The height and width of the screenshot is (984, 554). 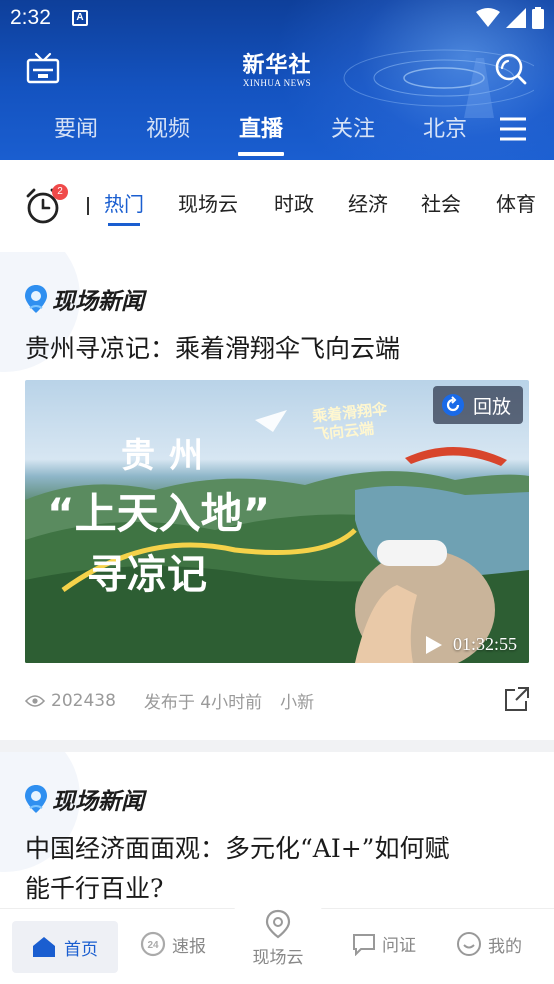 I want to click on replay-badge: 回放, so click(x=477, y=405).